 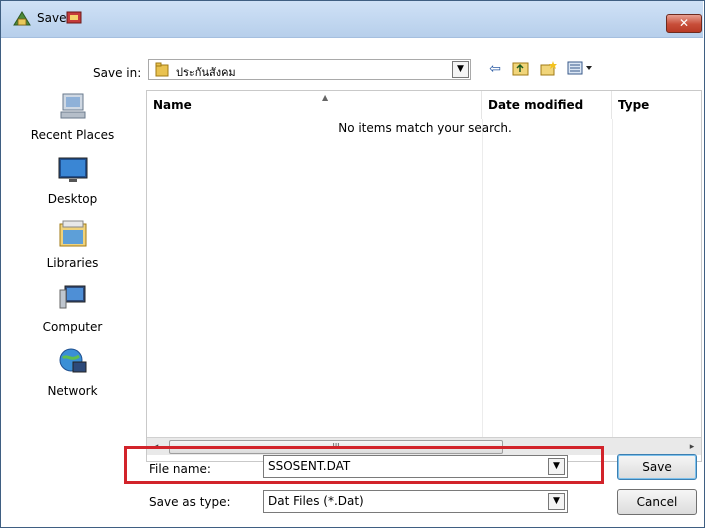 I want to click on place-libraries: Libraries, so click(x=72, y=250).